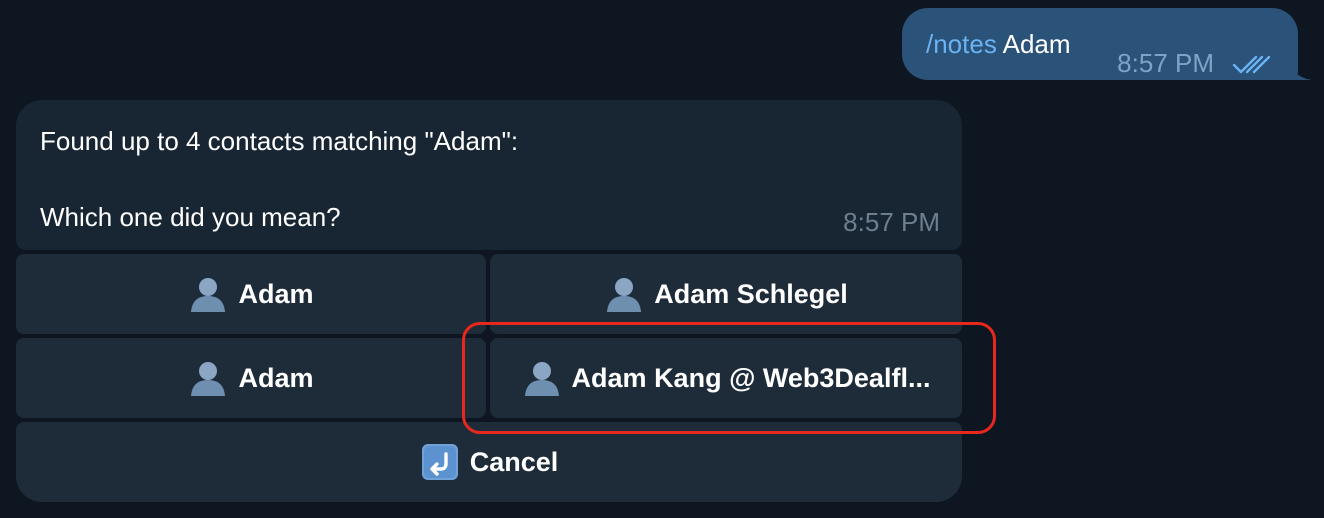  I want to click on double-check-icon, so click(1251, 64).